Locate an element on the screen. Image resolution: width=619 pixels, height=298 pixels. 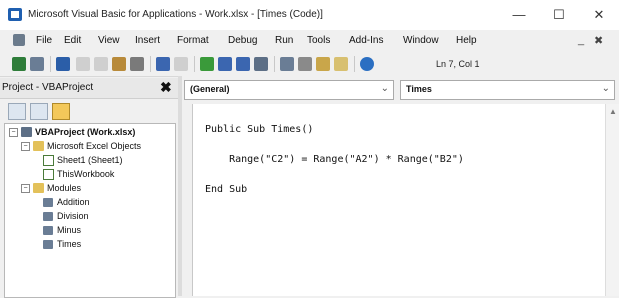
workbook-icon is located at coordinates (48, 174).